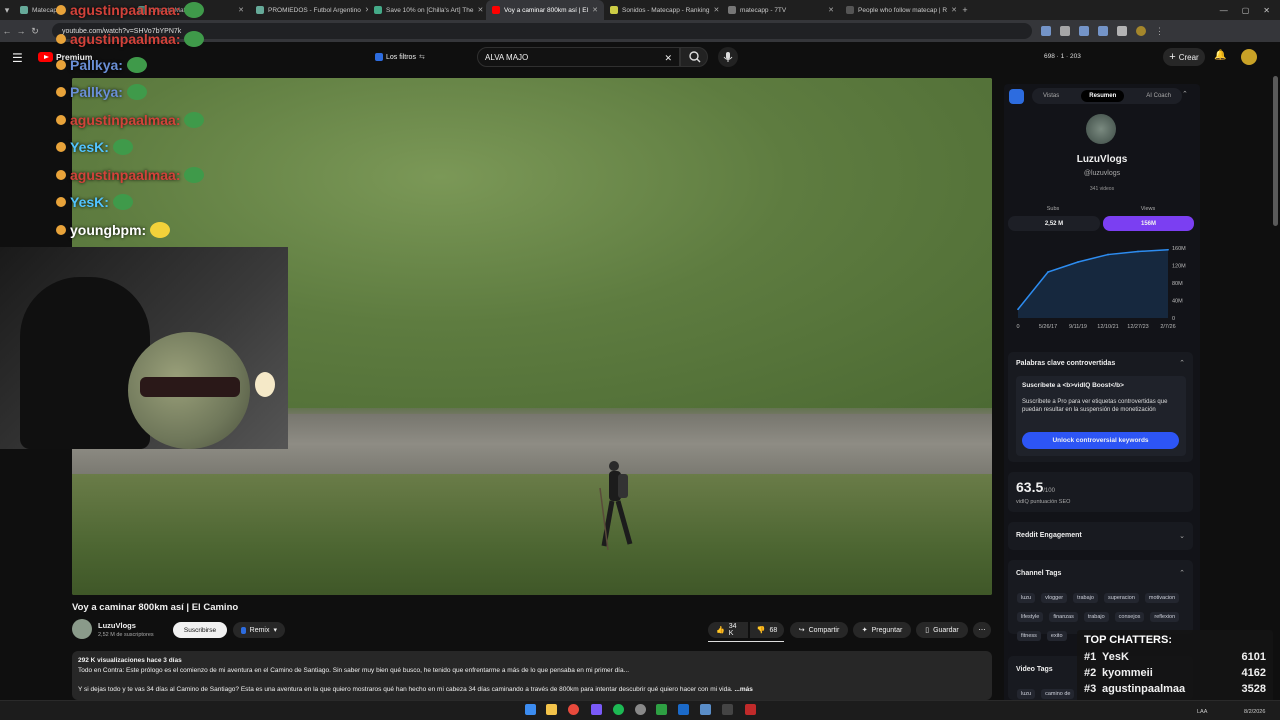 This screenshot has width=1280, height=720. What do you see at coordinates (427, 10) in the screenshot?
I see `tab-3: Save 10% on [Chilla's Art] The ✕` at bounding box center [427, 10].